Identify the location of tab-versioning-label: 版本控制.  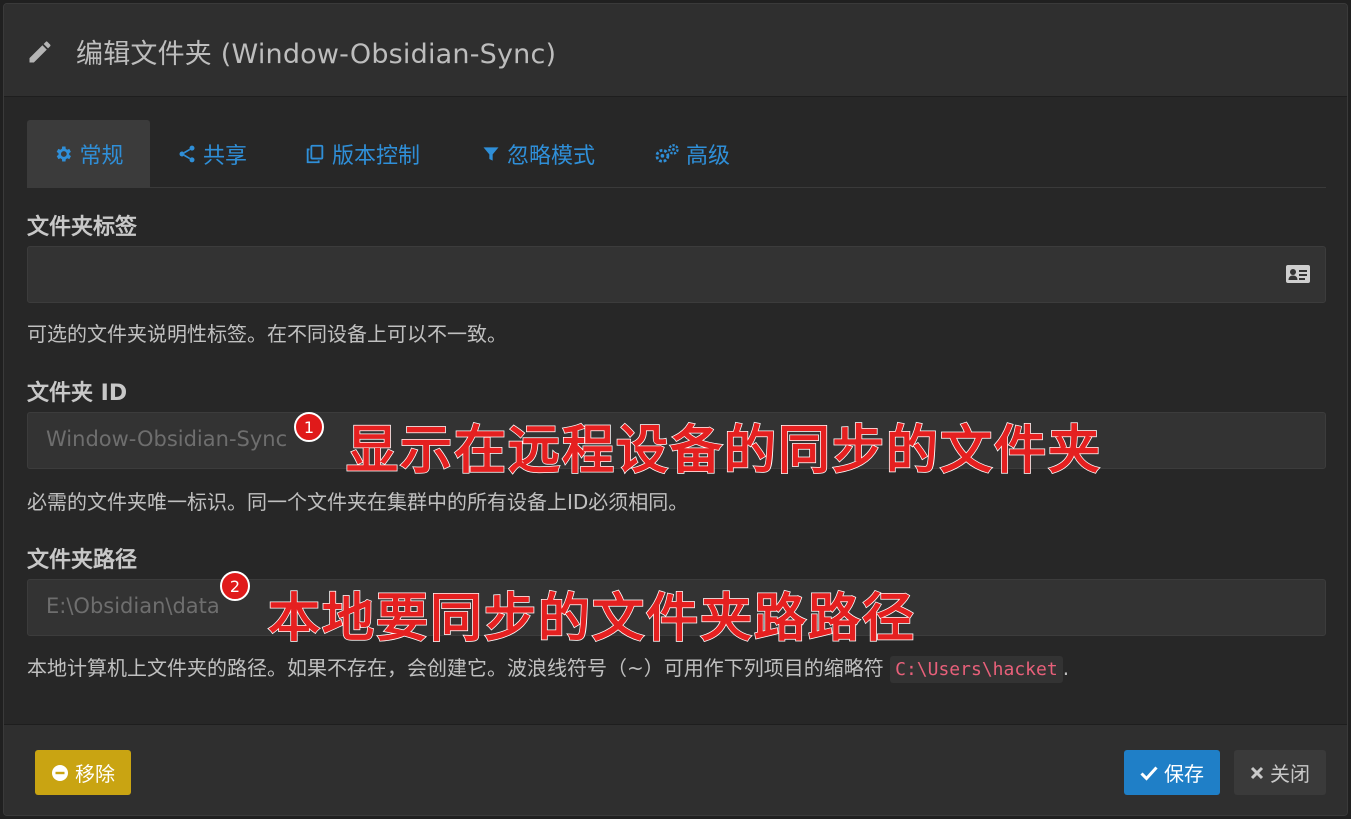
(376, 156).